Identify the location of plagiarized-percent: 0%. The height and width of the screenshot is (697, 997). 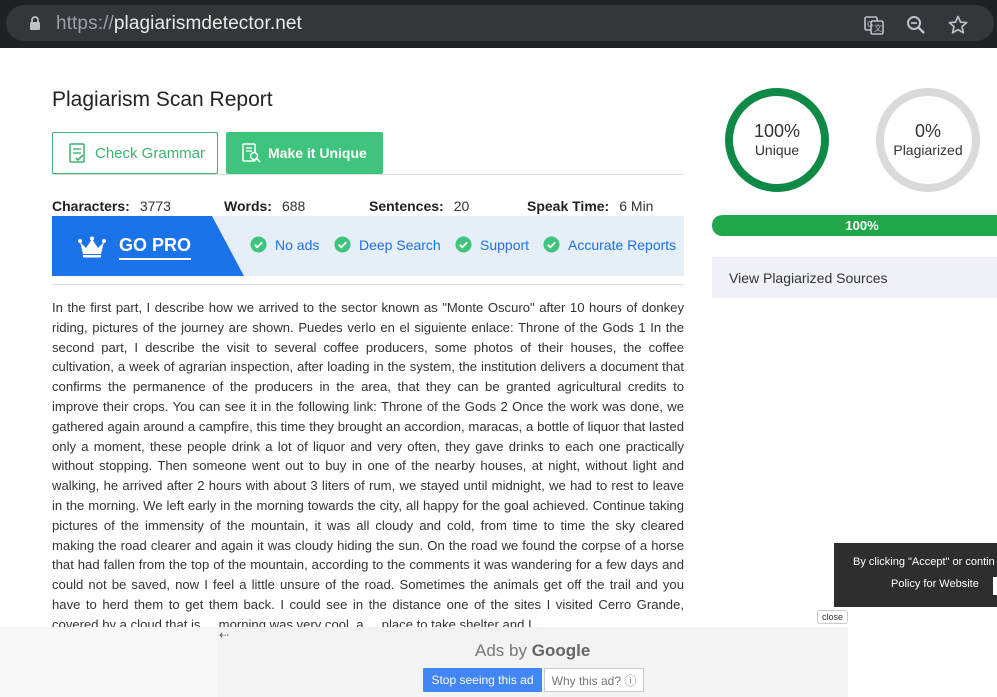
(927, 131).